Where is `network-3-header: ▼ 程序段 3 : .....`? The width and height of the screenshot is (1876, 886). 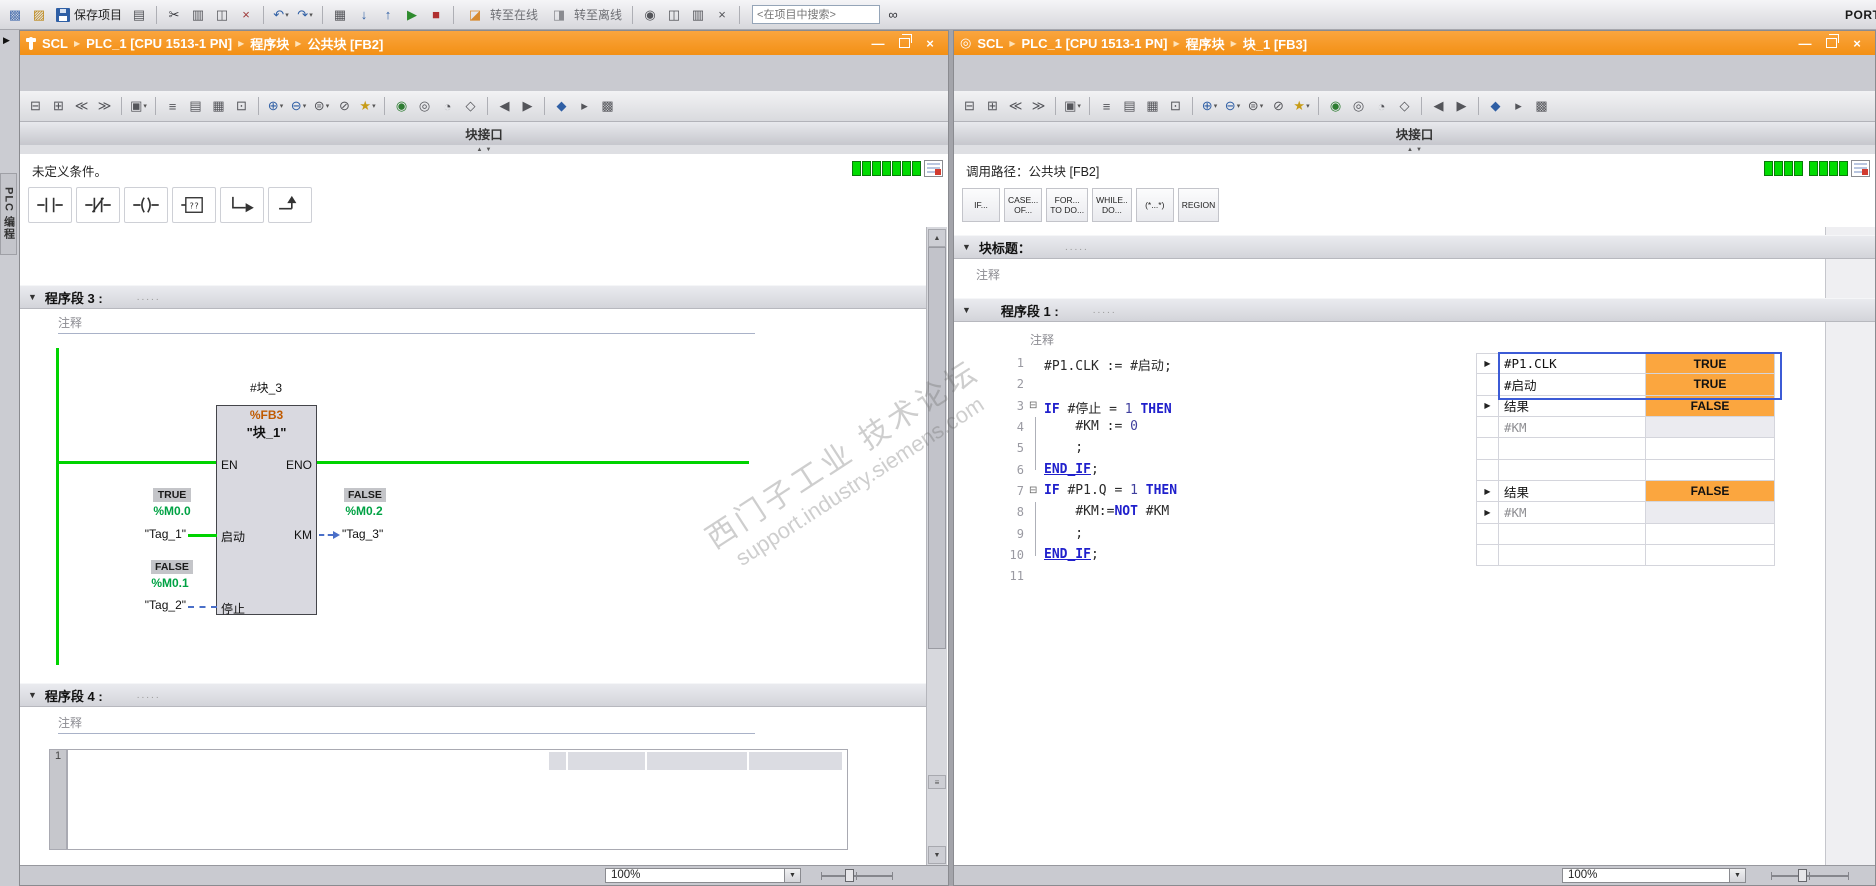
network-3-header: ▼ 程序段 3 : ..... is located at coordinates (473, 297).